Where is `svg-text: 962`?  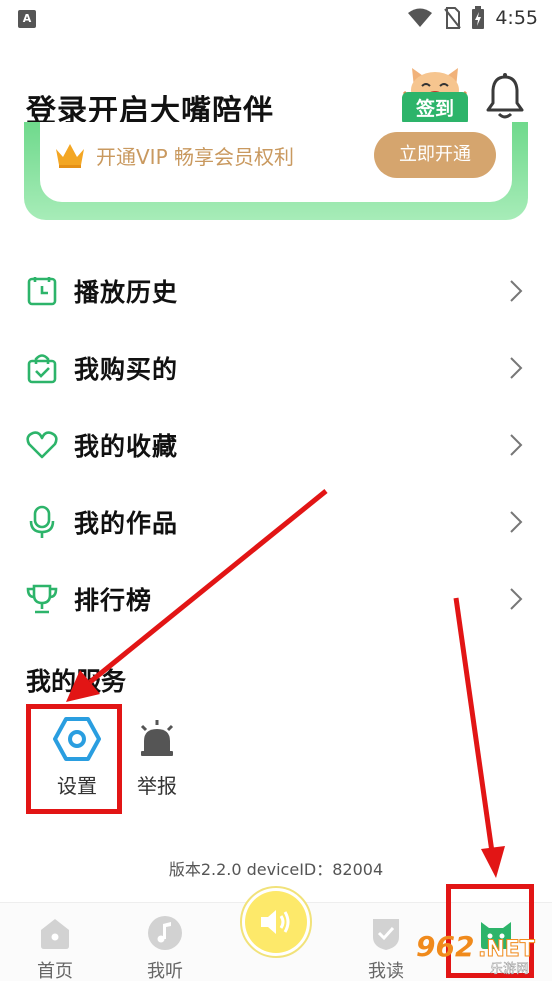
svg-text: 962 is located at coordinates (445, 946).